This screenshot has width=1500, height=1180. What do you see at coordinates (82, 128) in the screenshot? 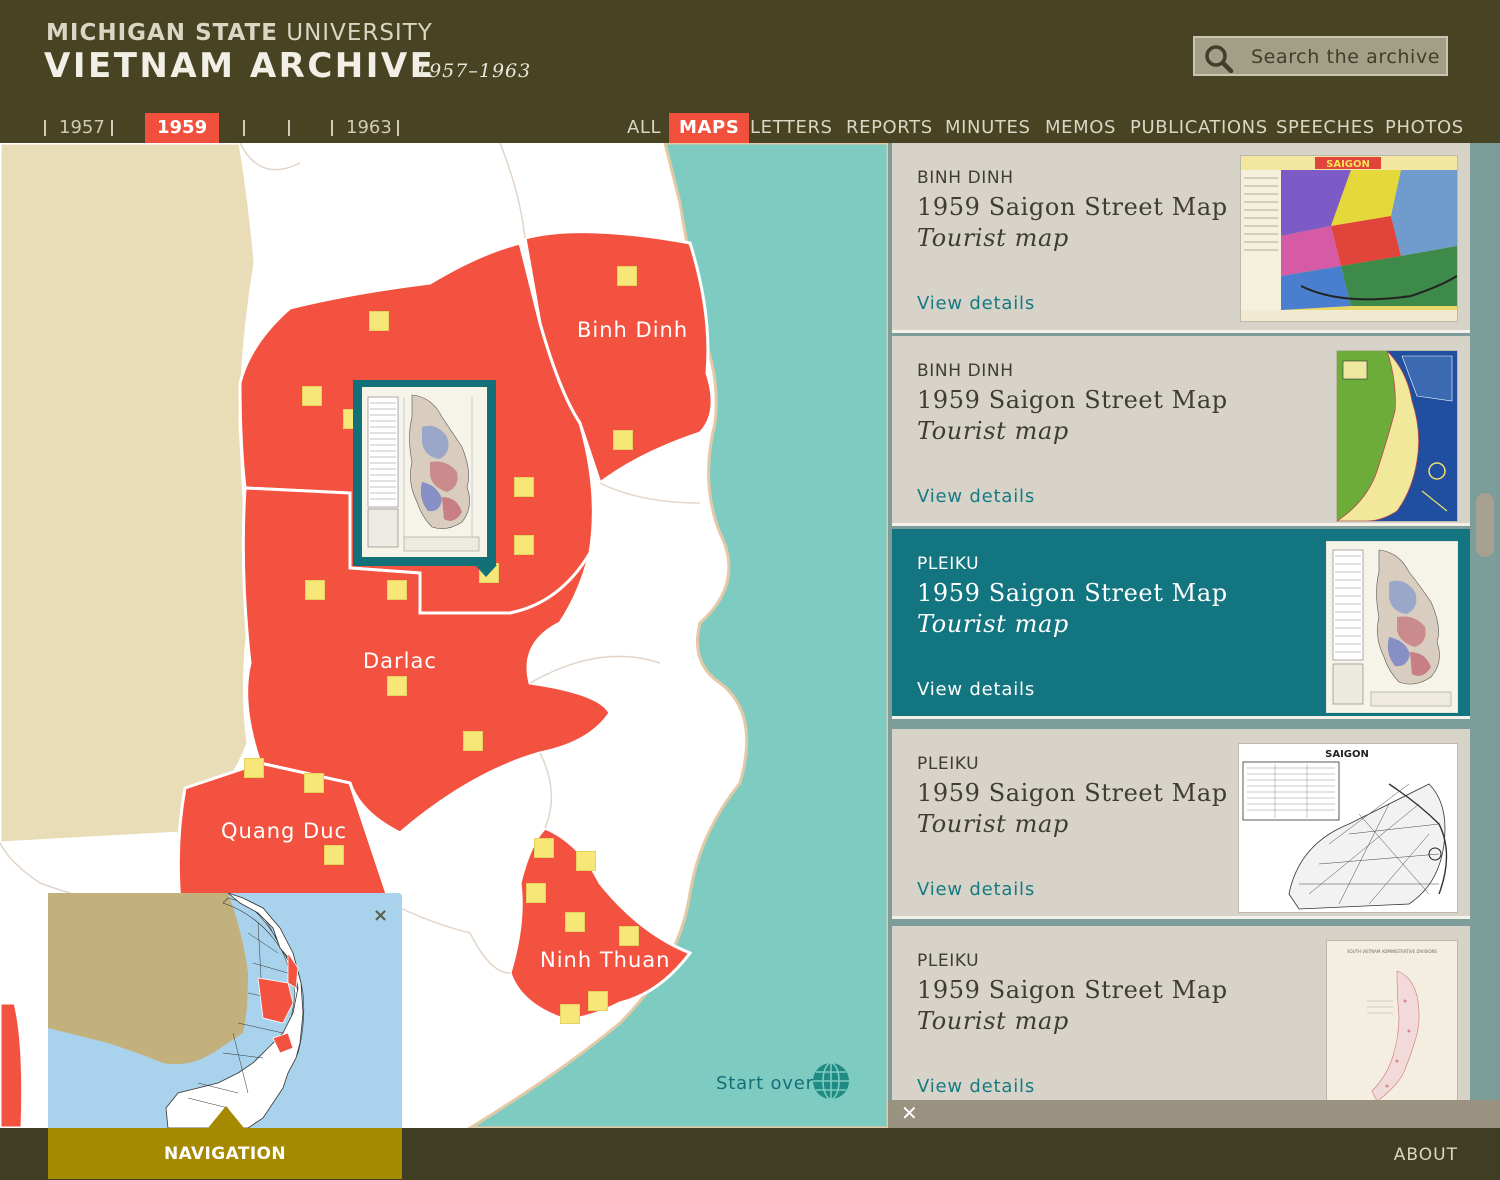
I see `year-1957: 1957` at bounding box center [82, 128].